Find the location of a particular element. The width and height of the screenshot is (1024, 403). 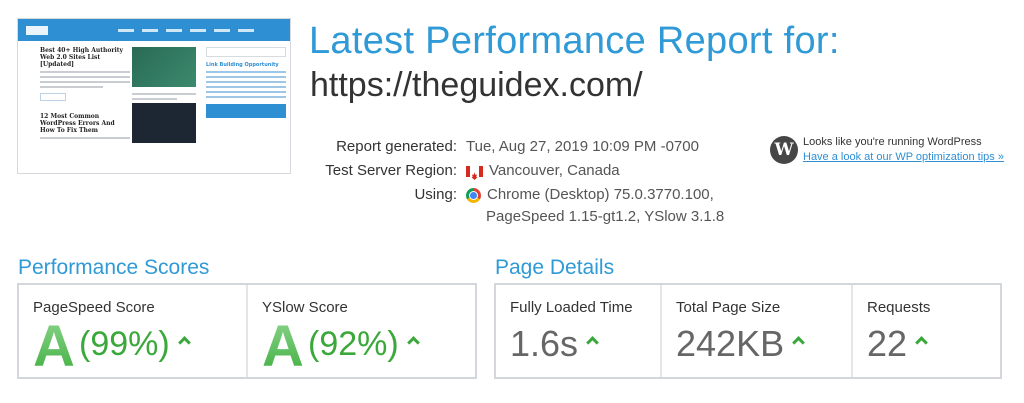

requests-number: 22 is located at coordinates (887, 343).